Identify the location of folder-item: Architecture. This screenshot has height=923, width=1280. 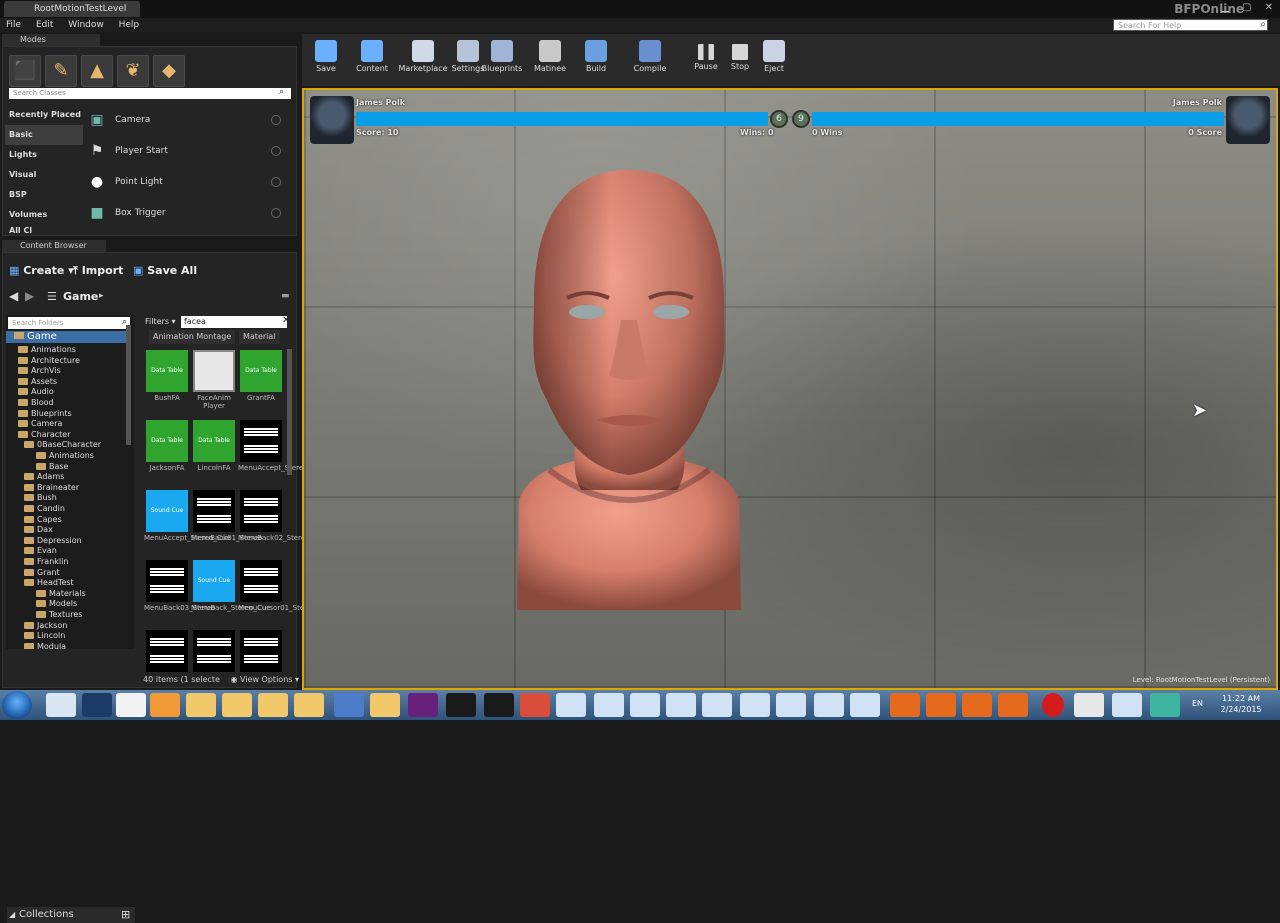
(49, 360).